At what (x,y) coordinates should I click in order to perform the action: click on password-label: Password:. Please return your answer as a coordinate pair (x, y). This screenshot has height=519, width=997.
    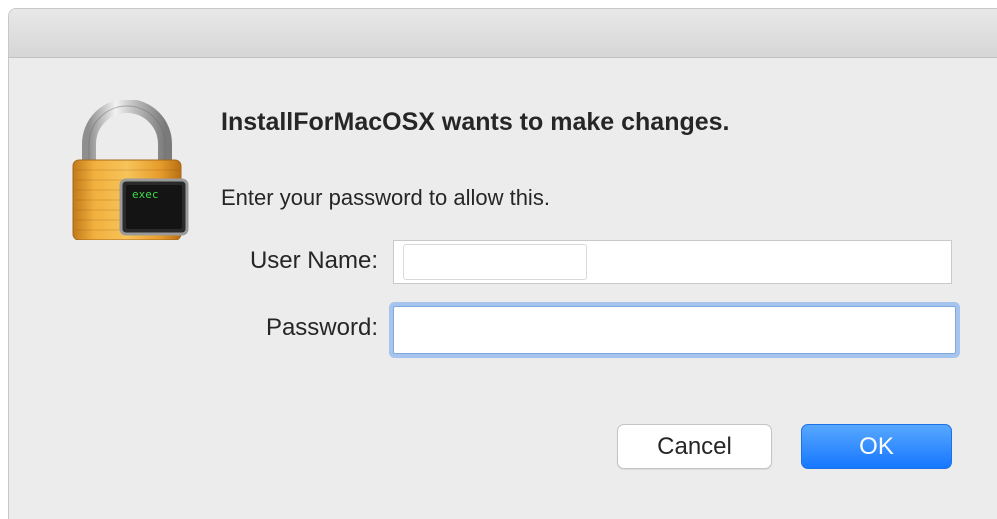
    Looking at the image, I should click on (321, 327).